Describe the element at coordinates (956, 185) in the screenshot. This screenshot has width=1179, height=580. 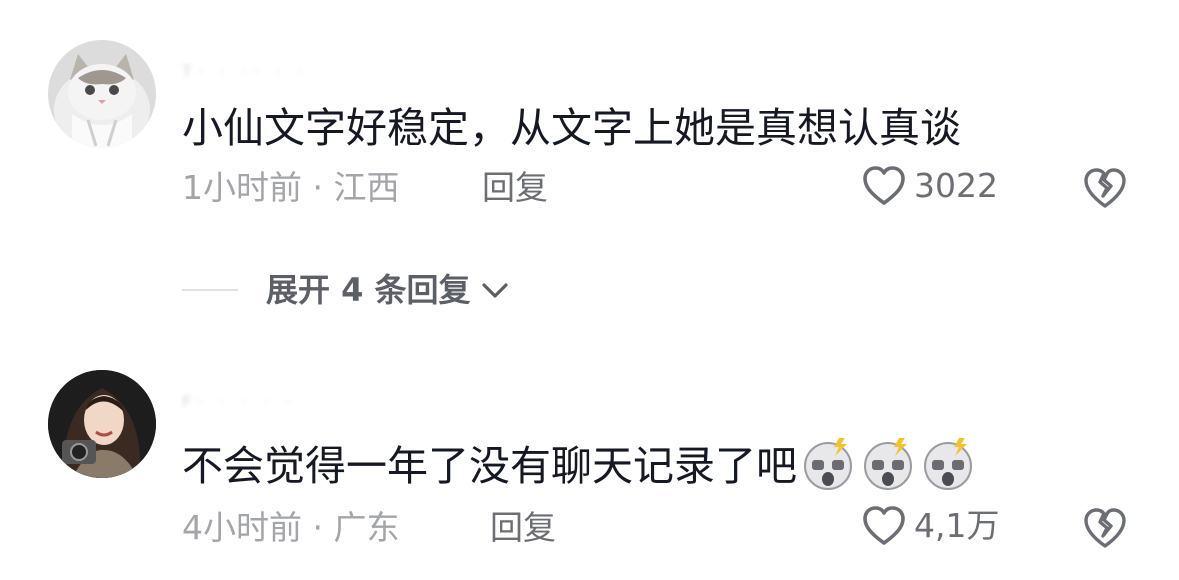
I see `like-count: 3022` at that location.